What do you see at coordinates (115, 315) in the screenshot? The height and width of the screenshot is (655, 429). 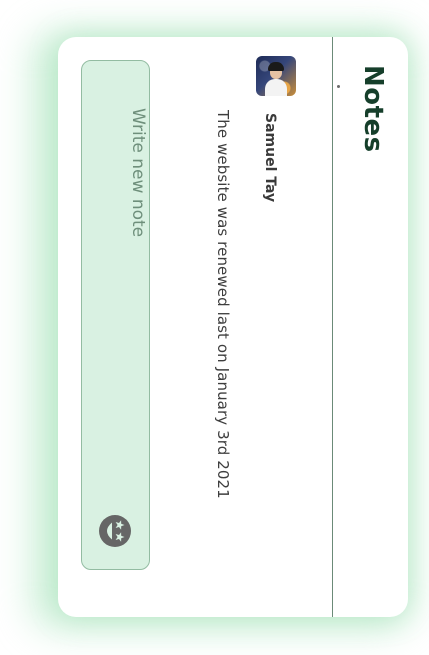 I see `new-note-input: Write new note` at bounding box center [115, 315].